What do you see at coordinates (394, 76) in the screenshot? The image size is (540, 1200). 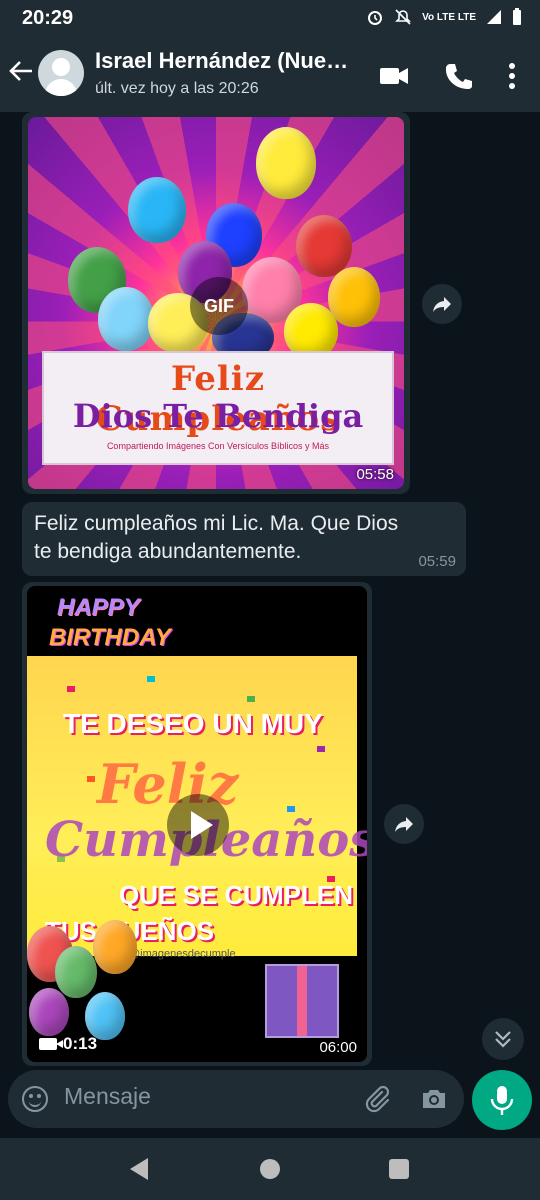 I see `video-call-icon` at bounding box center [394, 76].